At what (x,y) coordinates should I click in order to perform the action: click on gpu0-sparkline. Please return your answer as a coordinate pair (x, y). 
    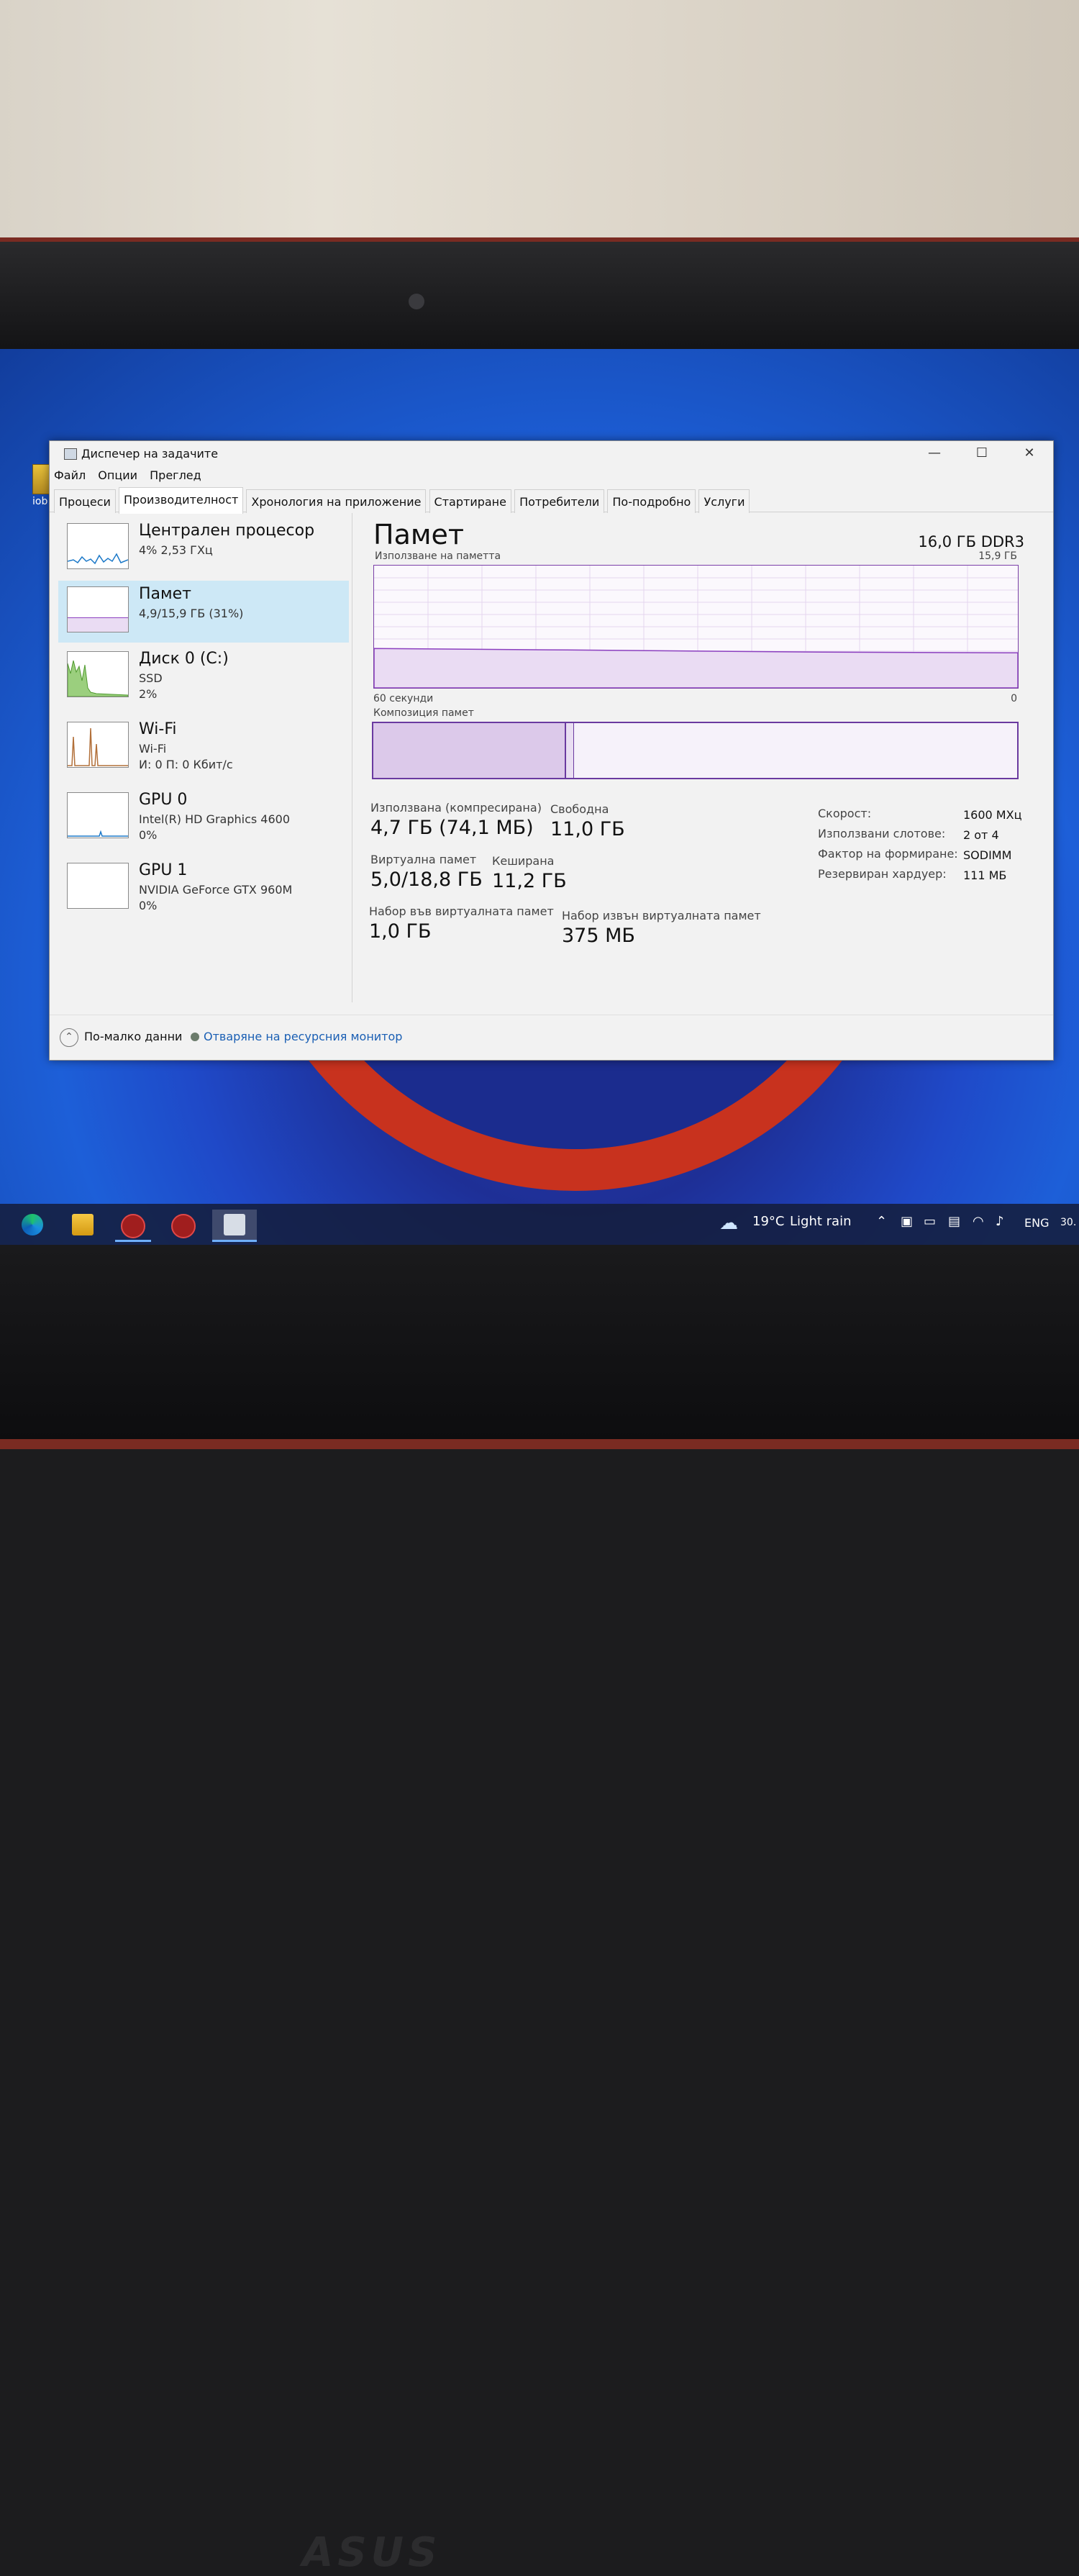
    Looking at the image, I should click on (98, 833).